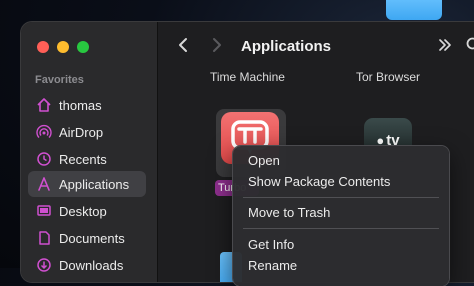  I want to click on zoom-button, so click(83, 47).